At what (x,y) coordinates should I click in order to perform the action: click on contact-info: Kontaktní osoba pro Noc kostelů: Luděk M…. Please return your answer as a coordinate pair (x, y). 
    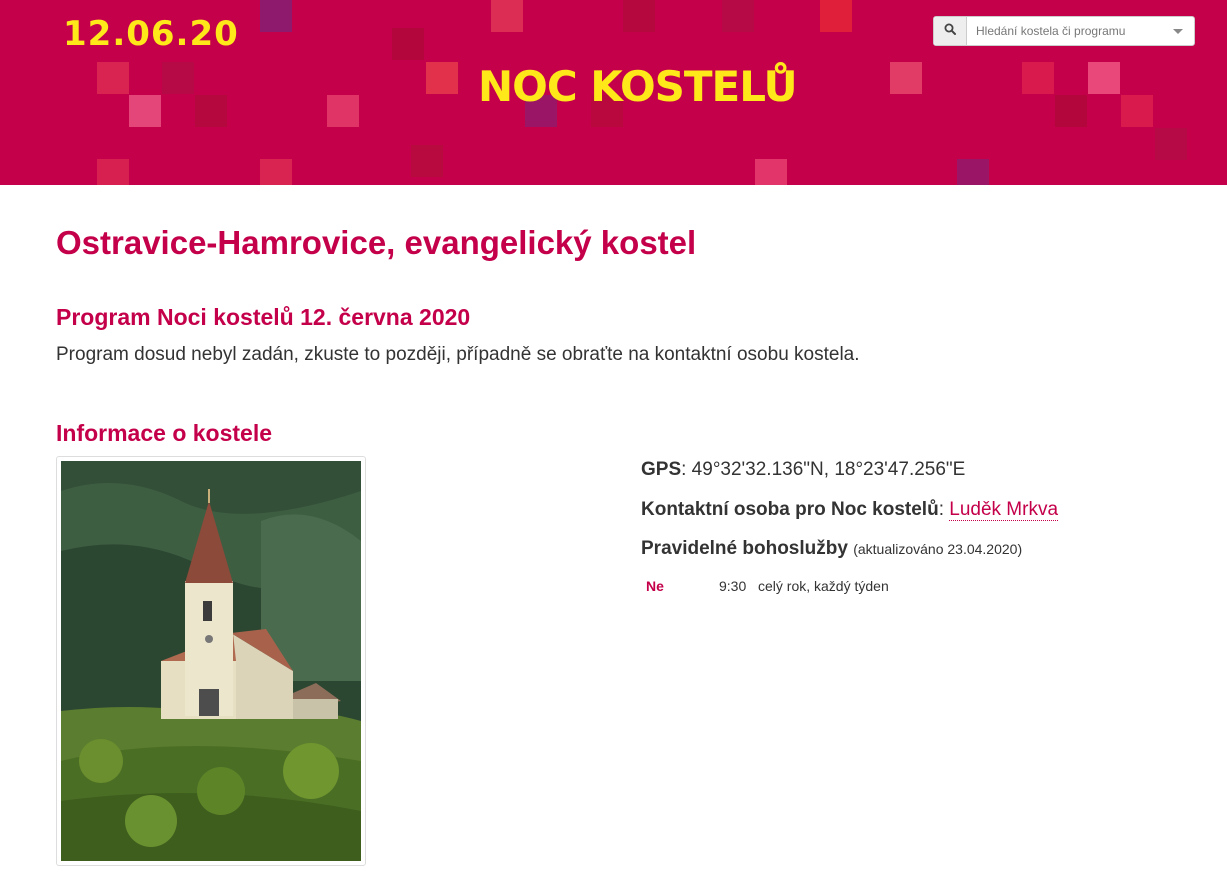
    Looking at the image, I should click on (850, 510).